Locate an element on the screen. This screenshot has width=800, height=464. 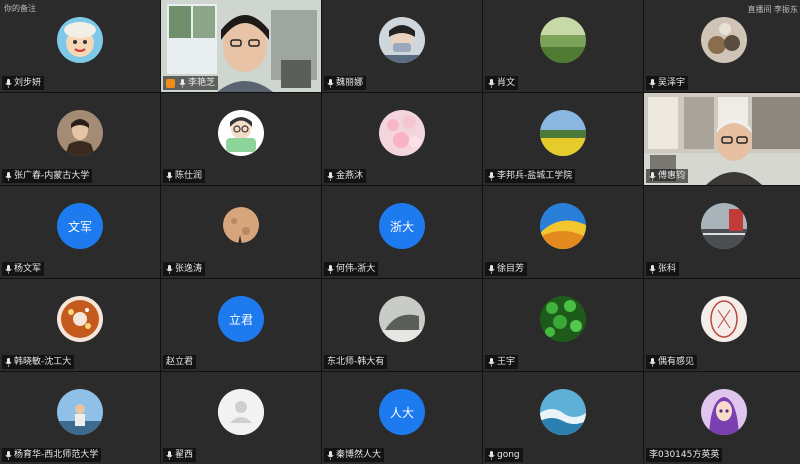
participant-tile: 陈仕润 is located at coordinates (241, 139).